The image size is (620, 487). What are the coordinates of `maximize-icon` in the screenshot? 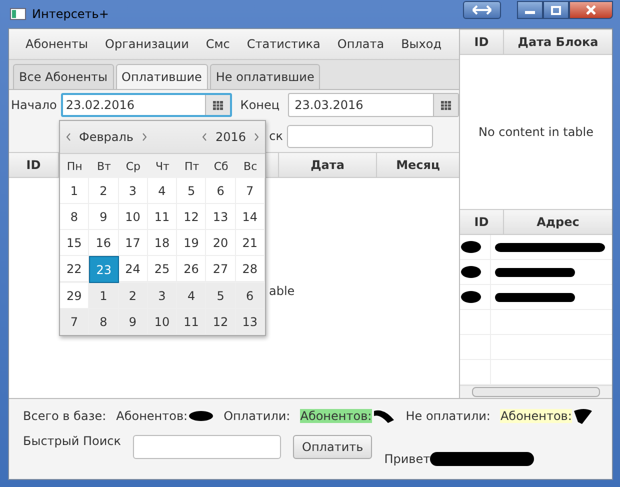 It's located at (556, 10).